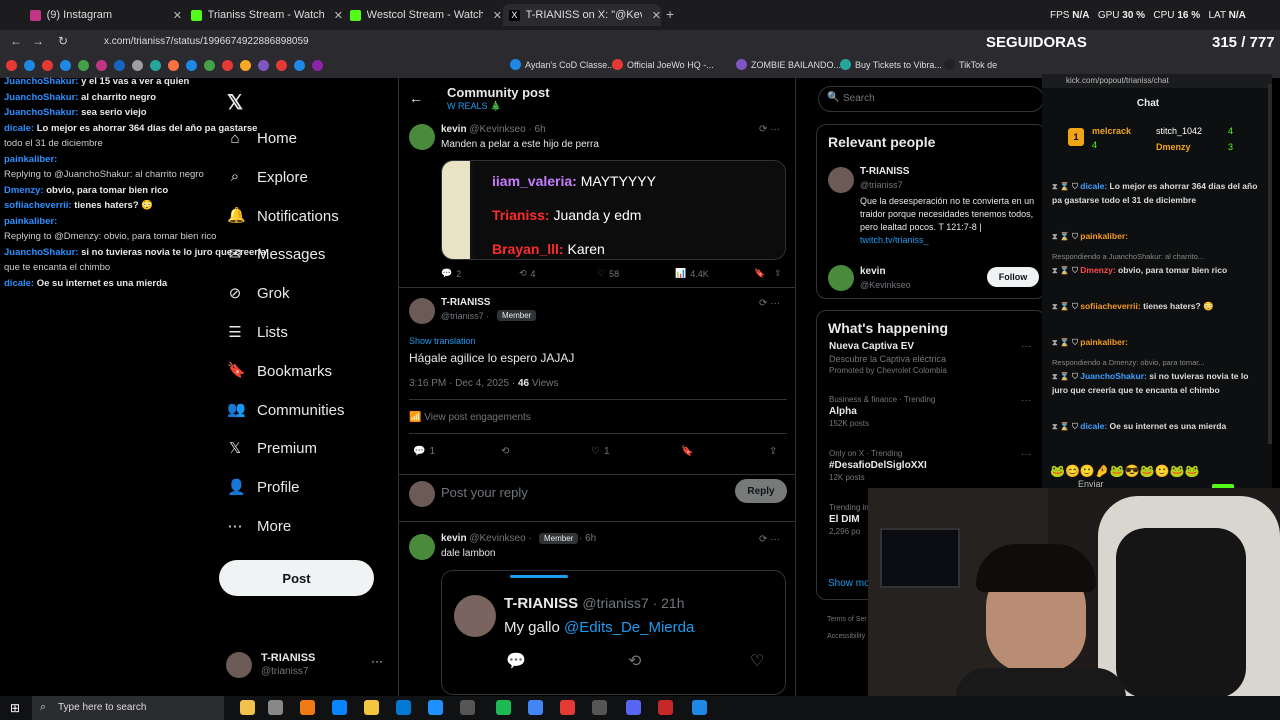  What do you see at coordinates (608, 273) in the screenshot?
I see `like-button: ♡ 58` at bounding box center [608, 273].